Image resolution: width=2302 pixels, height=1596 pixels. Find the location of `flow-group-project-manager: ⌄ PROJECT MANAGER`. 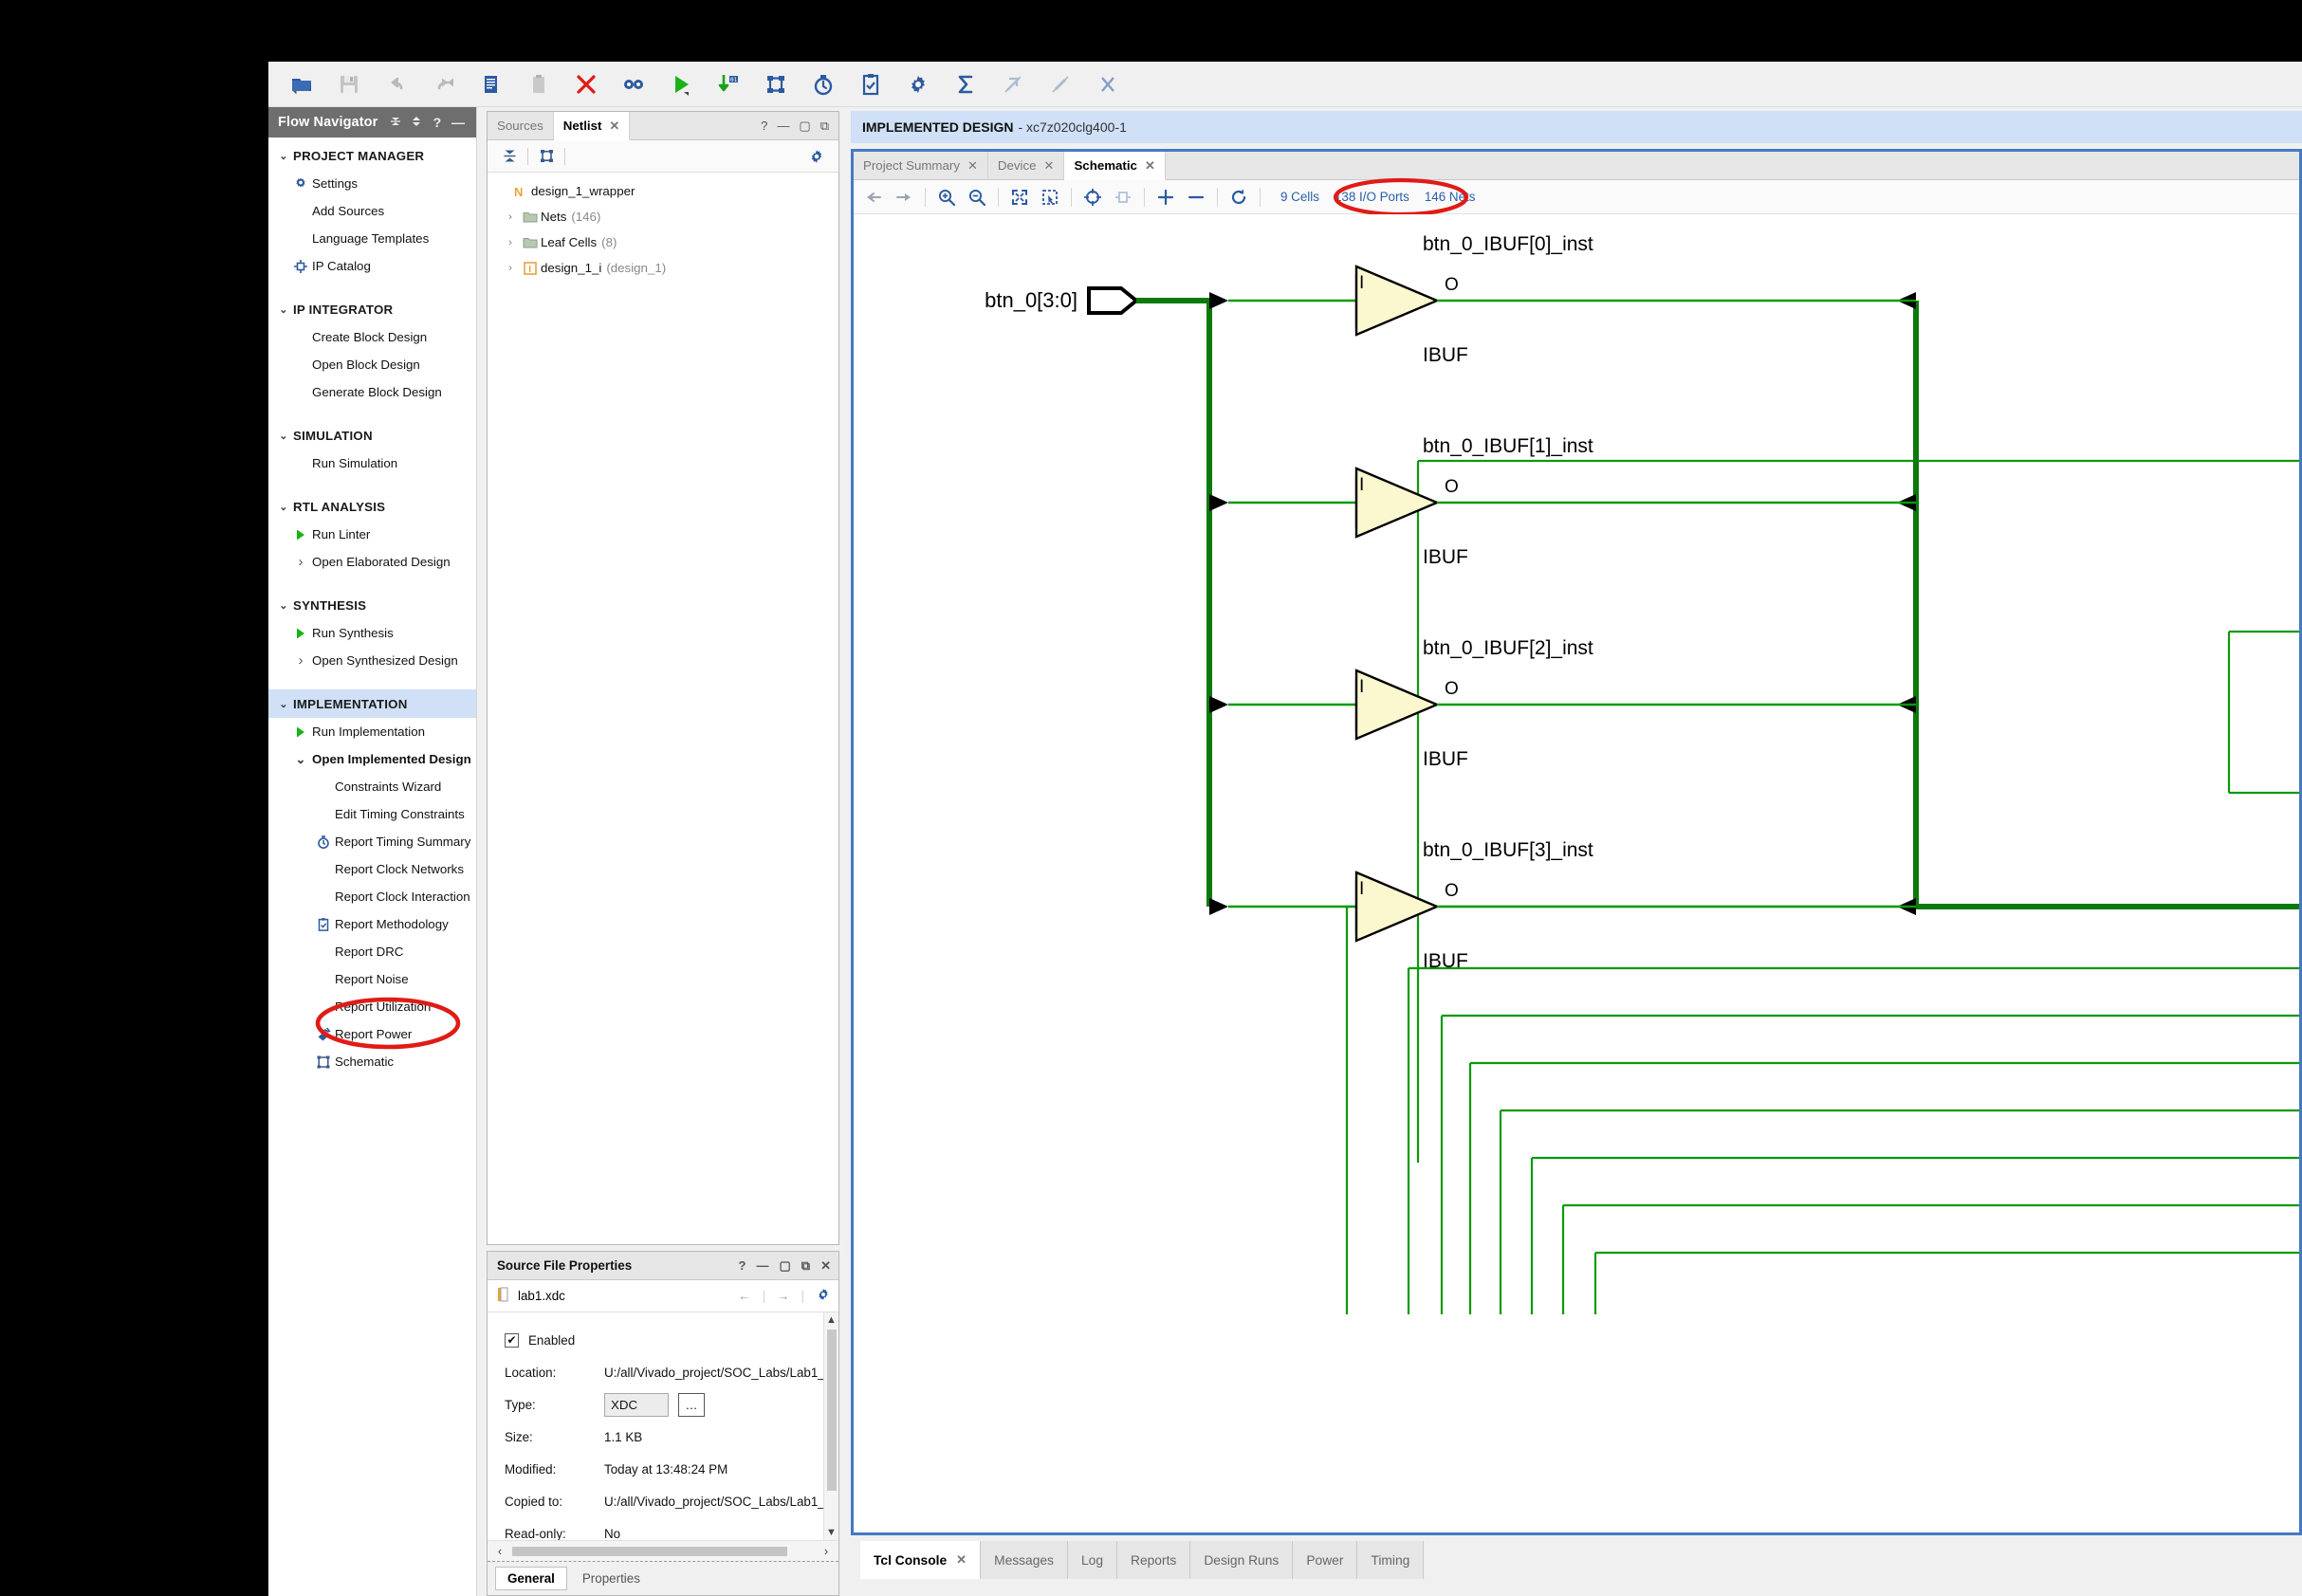

flow-group-project-manager: ⌄ PROJECT MANAGER is located at coordinates (372, 155).